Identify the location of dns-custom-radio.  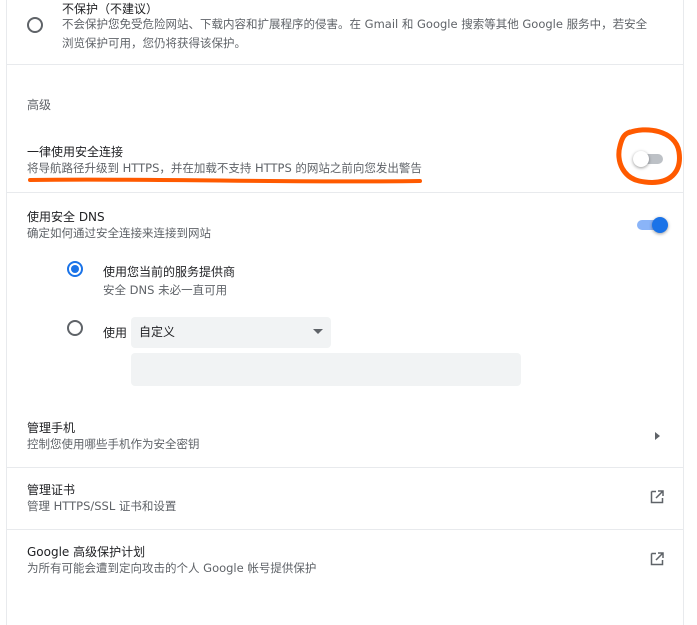
(75, 328).